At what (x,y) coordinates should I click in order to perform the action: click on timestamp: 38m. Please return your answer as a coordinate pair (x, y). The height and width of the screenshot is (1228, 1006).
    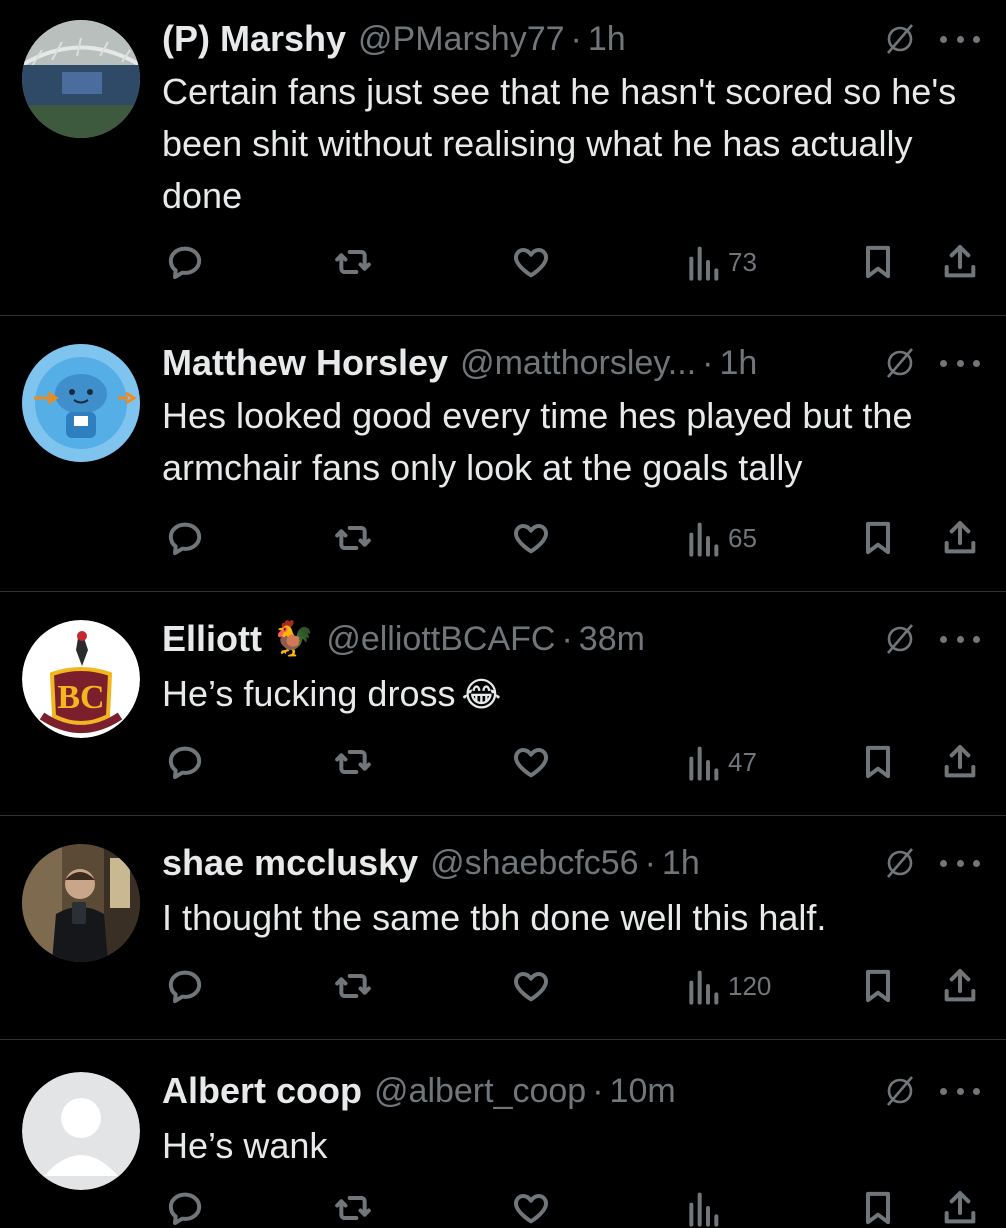
    Looking at the image, I should click on (612, 639).